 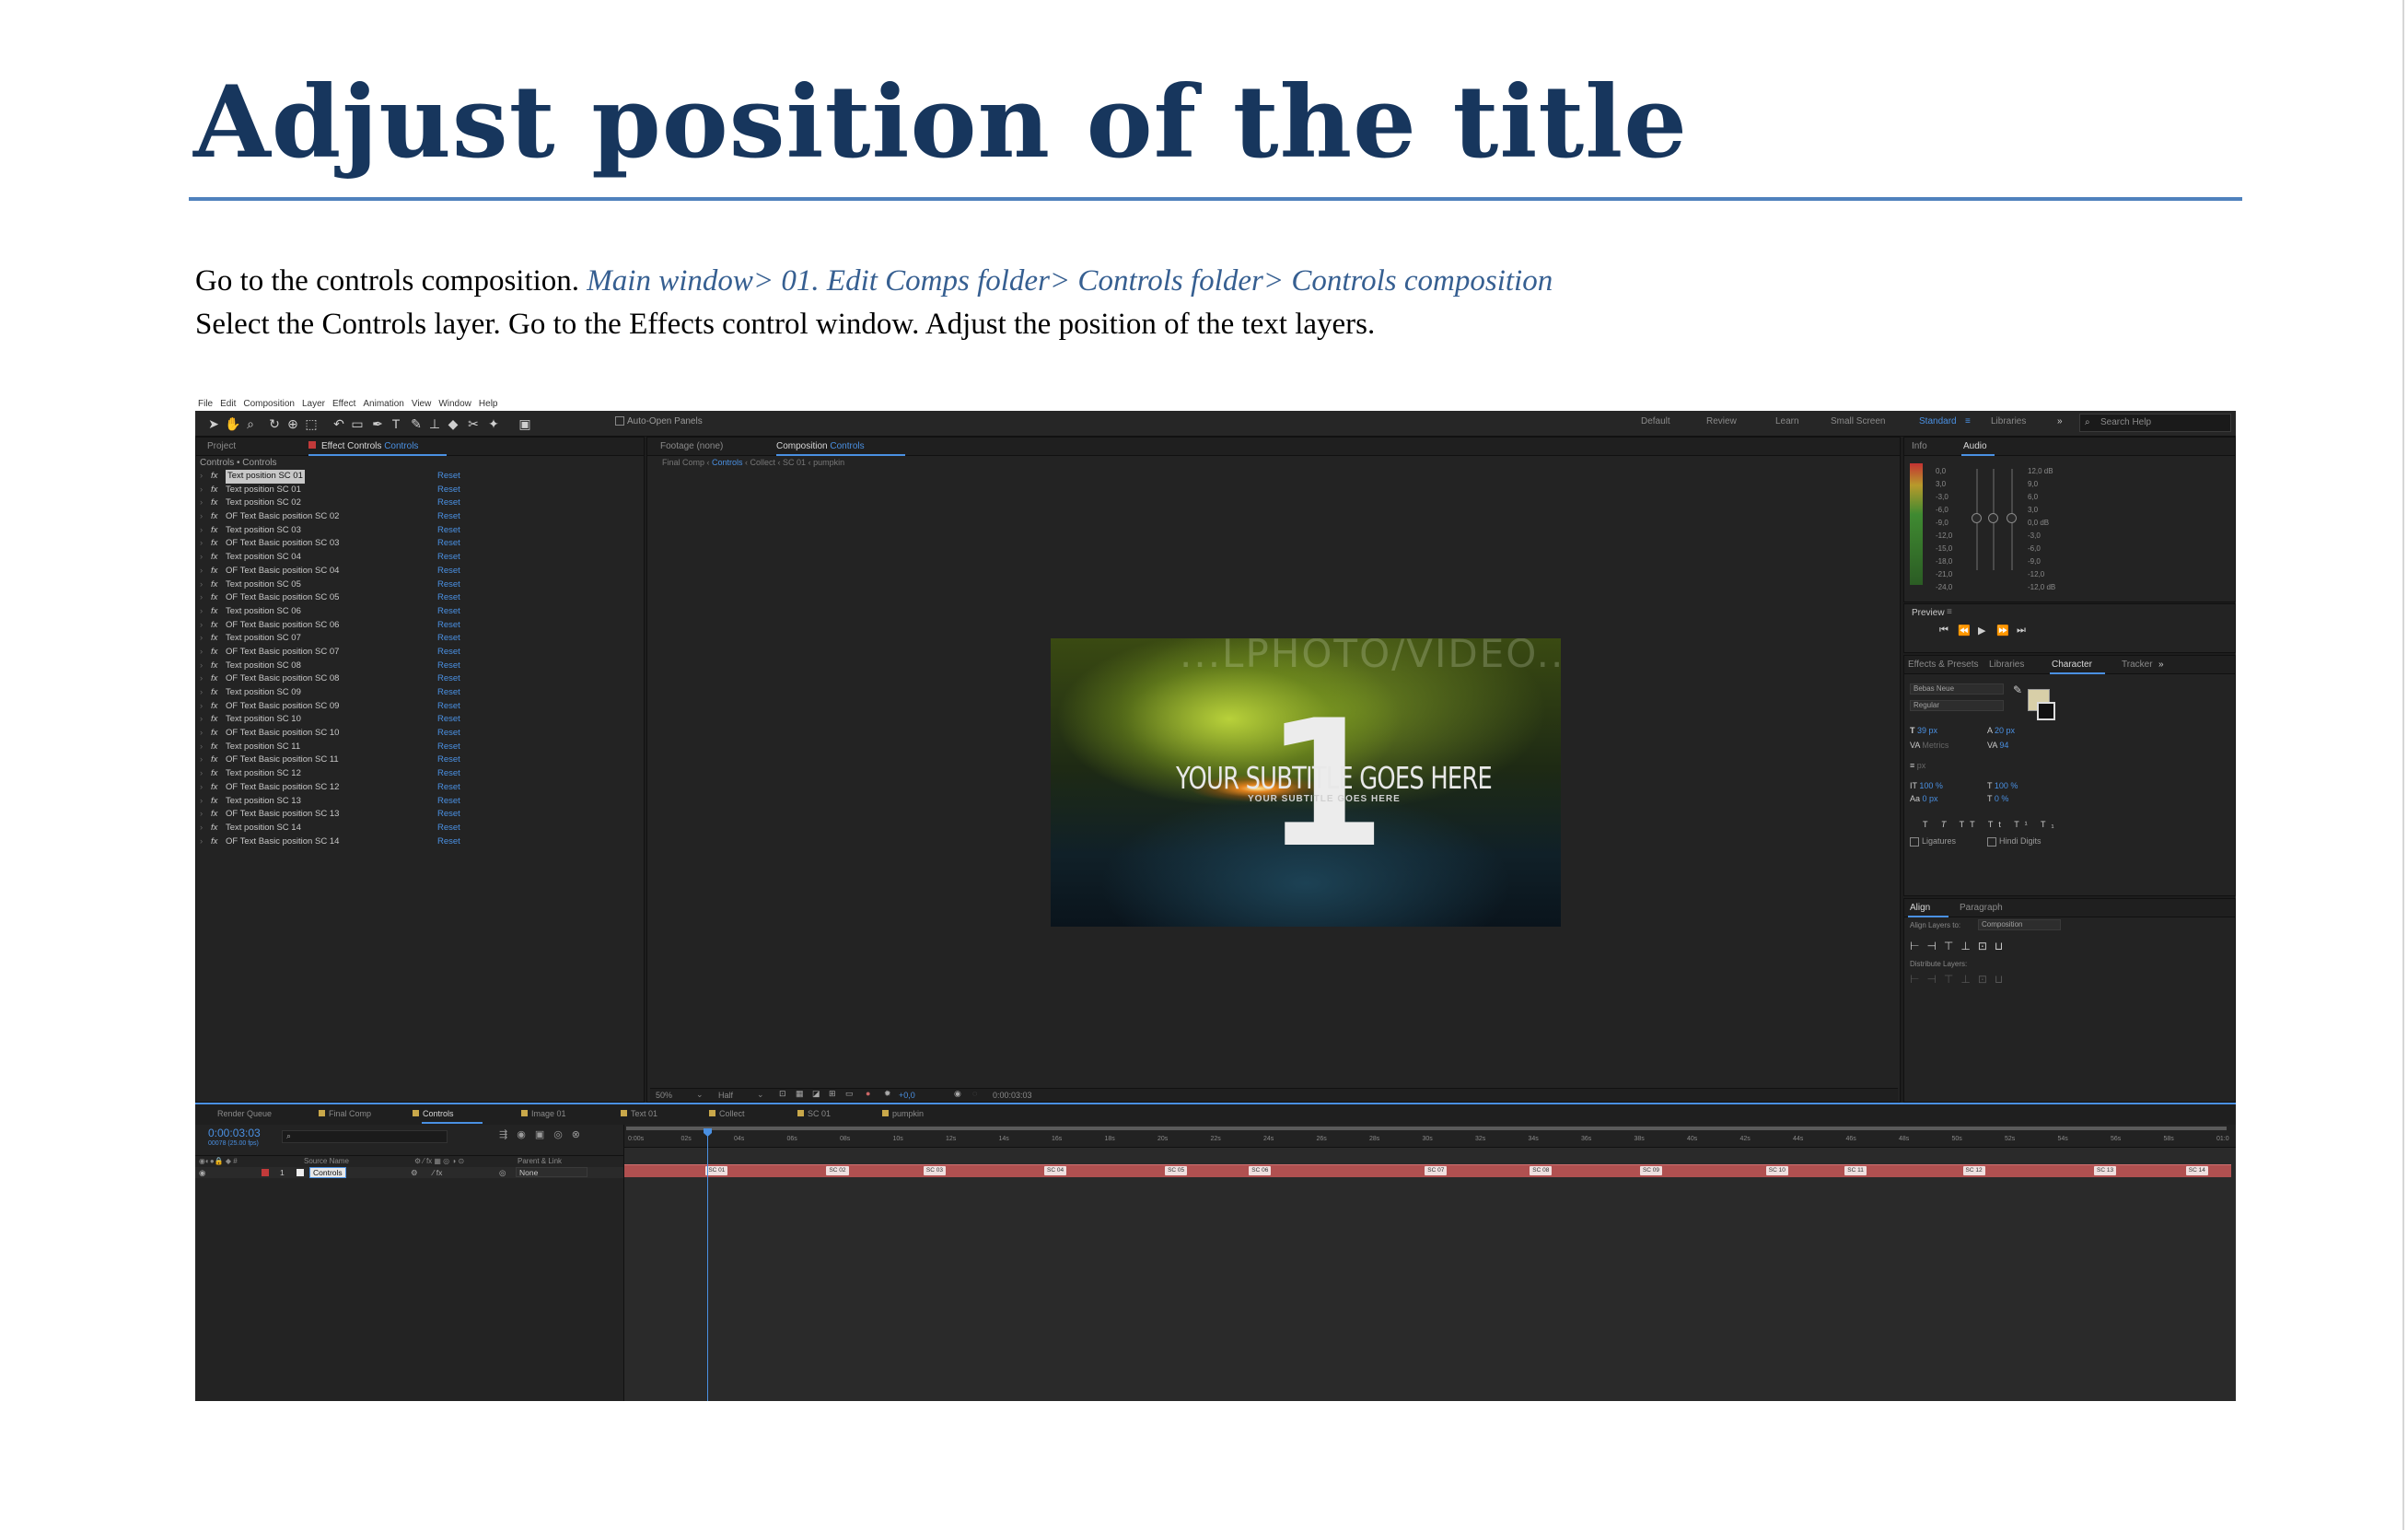 What do you see at coordinates (414, 720) in the screenshot?
I see `effect-row: › fx Text position SC 10 Reset` at bounding box center [414, 720].